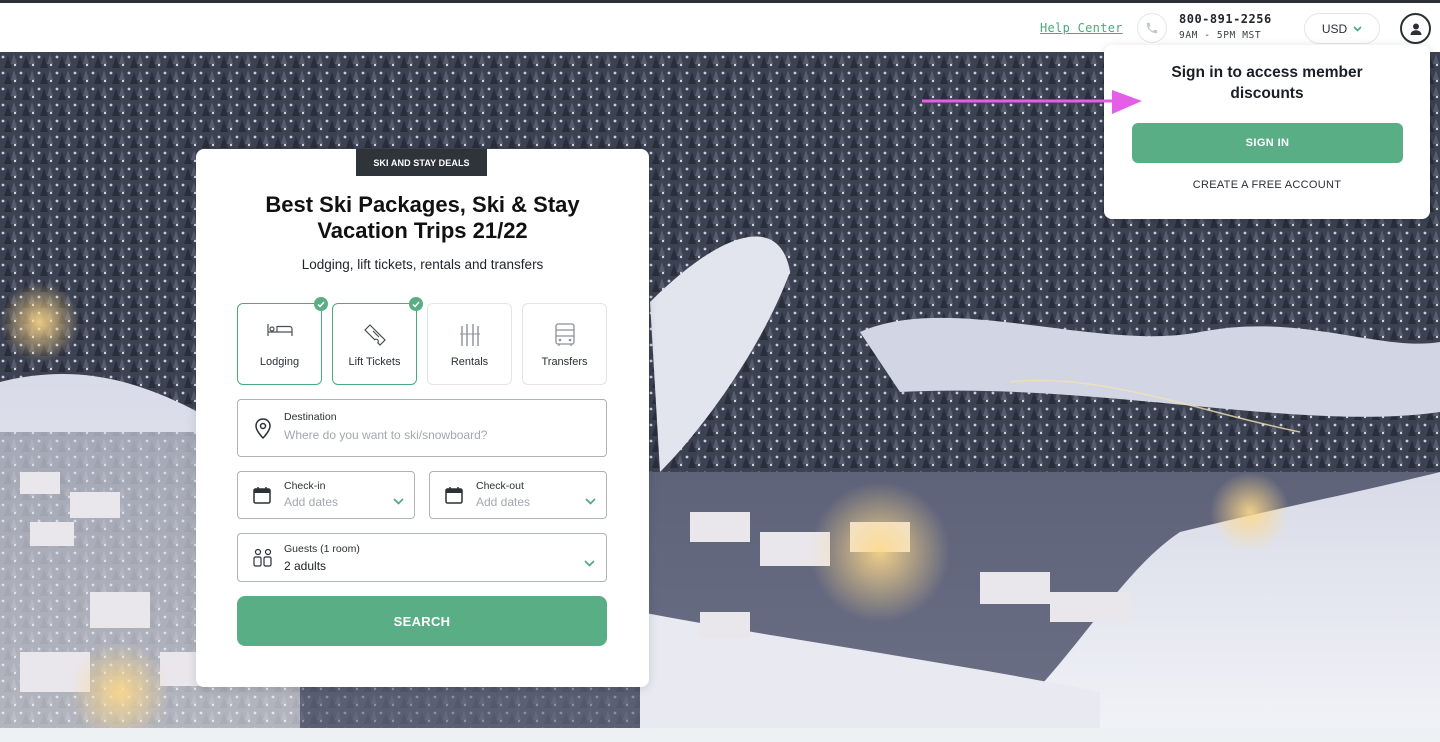 The image size is (1440, 742). I want to click on create-account-link: CREATE A FREE ACCOUNT, so click(1267, 185).